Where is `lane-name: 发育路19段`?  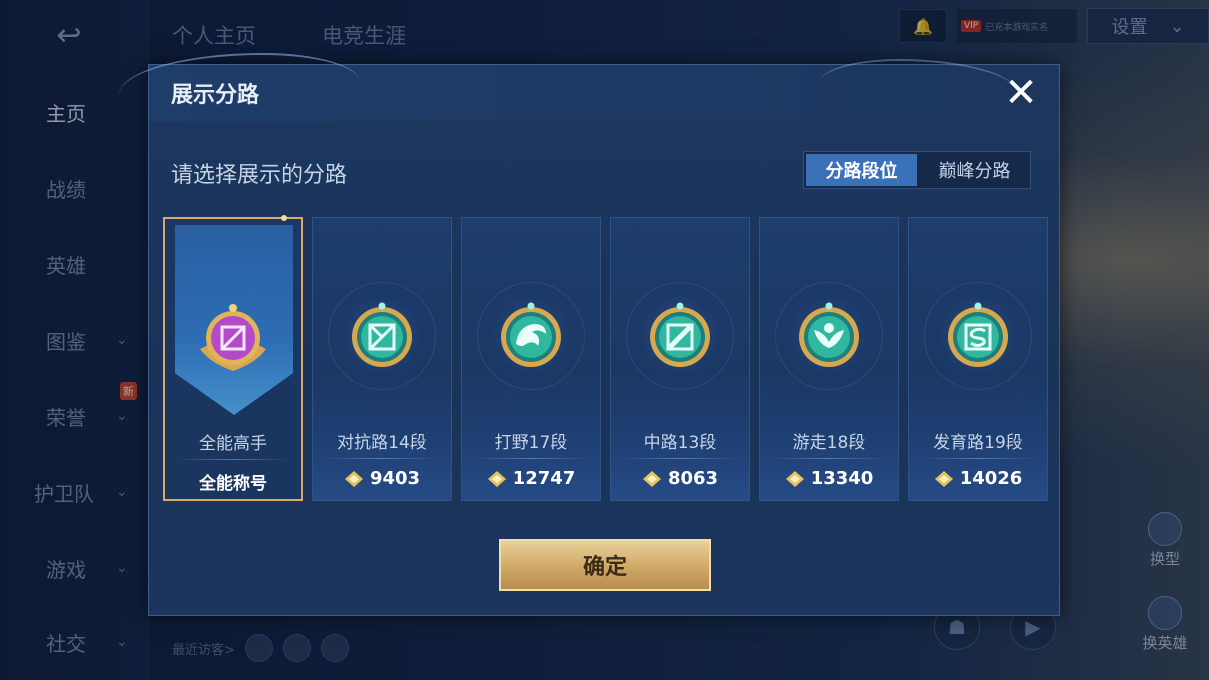
lane-name: 发育路19段 is located at coordinates (978, 443).